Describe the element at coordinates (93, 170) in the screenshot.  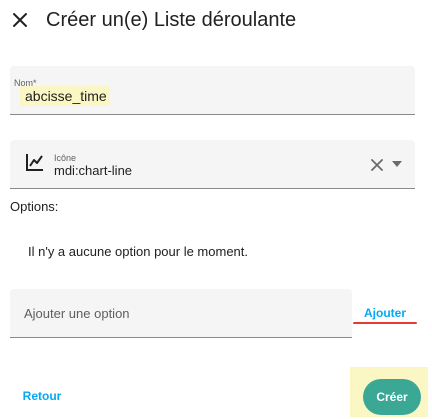
I see `icon-field-value: mdi:chart-line` at that location.